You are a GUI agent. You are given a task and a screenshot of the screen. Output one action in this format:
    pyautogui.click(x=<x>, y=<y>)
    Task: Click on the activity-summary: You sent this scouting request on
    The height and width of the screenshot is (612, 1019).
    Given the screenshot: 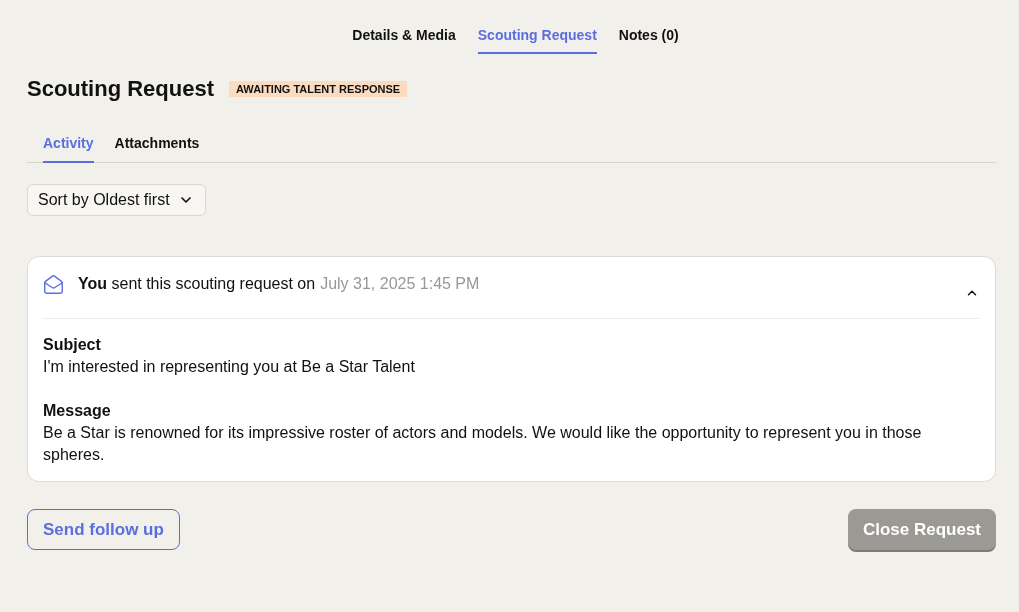 What is the action you would take?
    pyautogui.click(x=197, y=284)
    